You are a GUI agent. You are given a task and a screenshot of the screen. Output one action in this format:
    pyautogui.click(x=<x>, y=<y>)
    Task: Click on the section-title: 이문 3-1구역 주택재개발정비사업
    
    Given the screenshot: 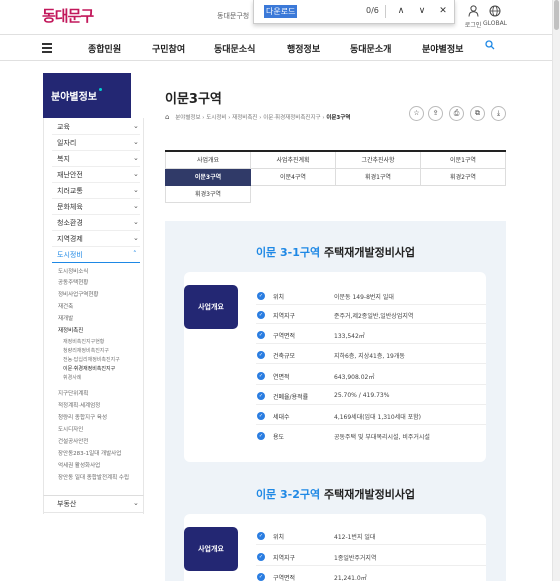 What is the action you would take?
    pyautogui.click(x=335, y=252)
    